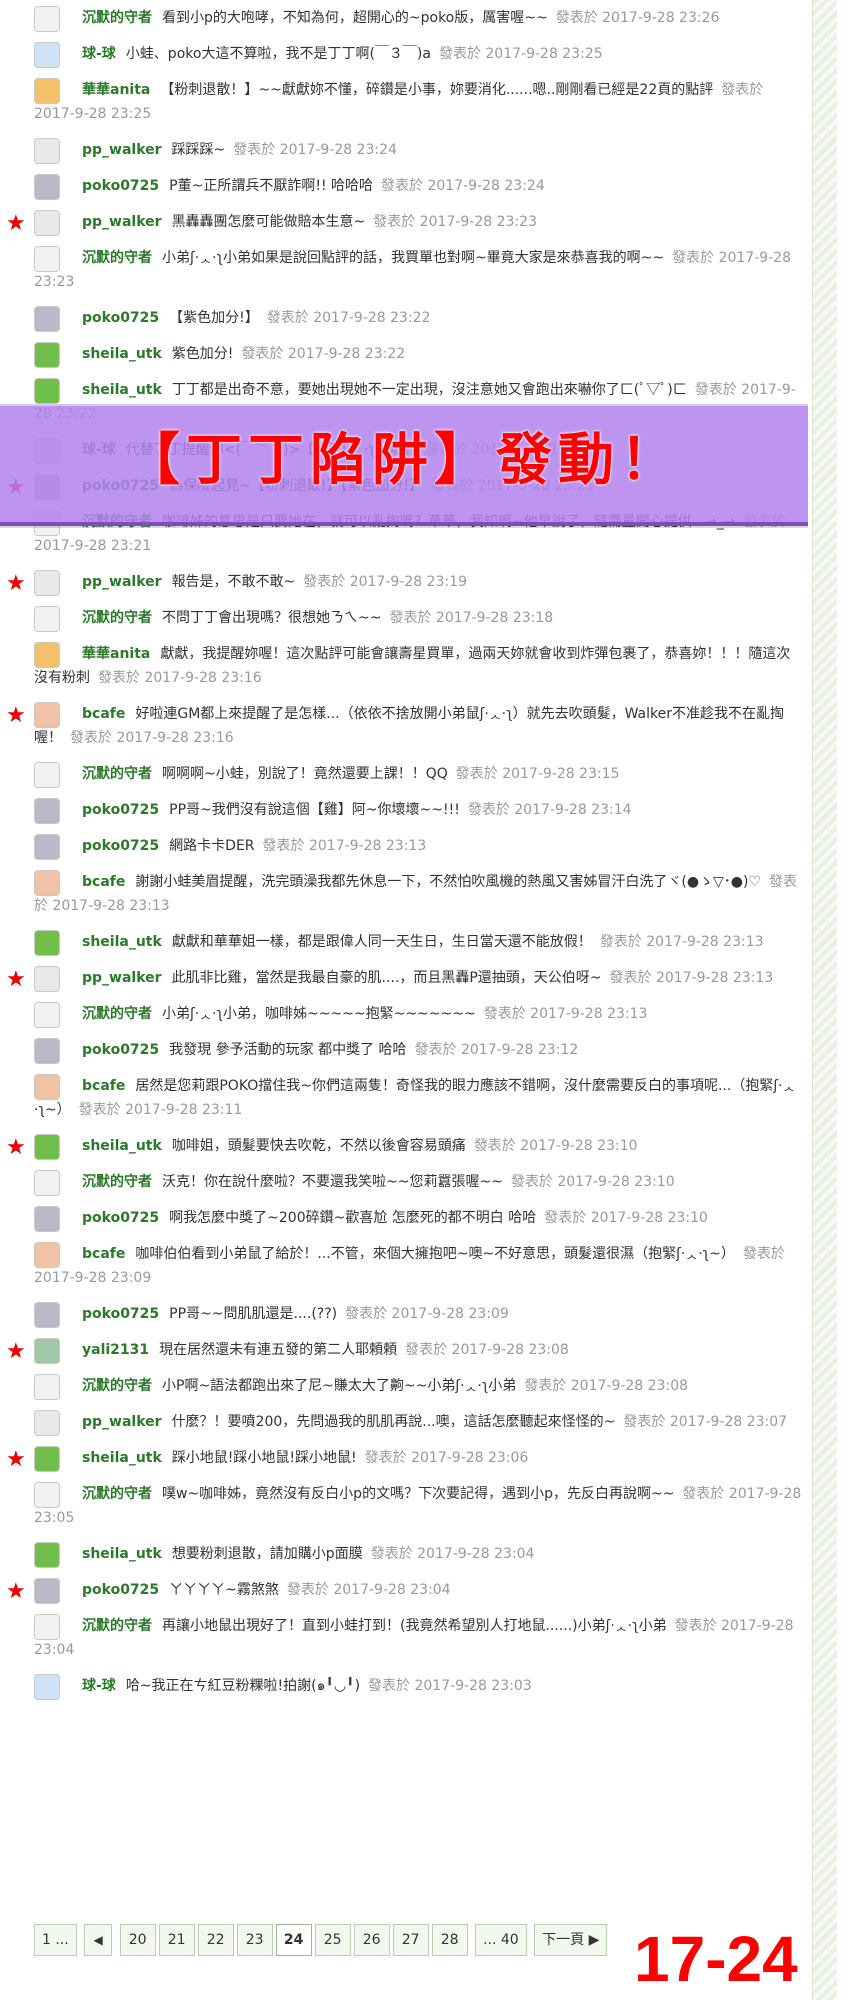  Describe the element at coordinates (268, 222) in the screenshot. I see `comment-text: 黑轟轟團怎麼可能做賠本生意~` at that location.